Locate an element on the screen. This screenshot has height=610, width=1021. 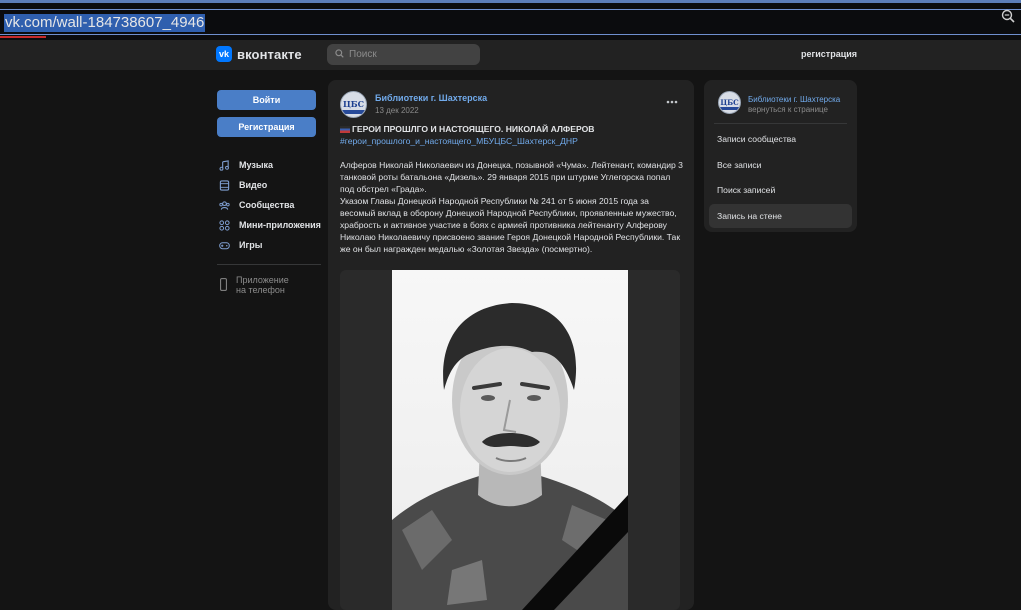
group-avatar: ЦБС is located at coordinates (729, 102).